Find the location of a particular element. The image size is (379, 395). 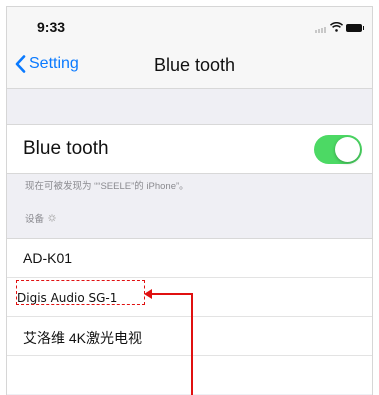

device-name: 艾洛维 4K激光电视 is located at coordinates (83, 338).